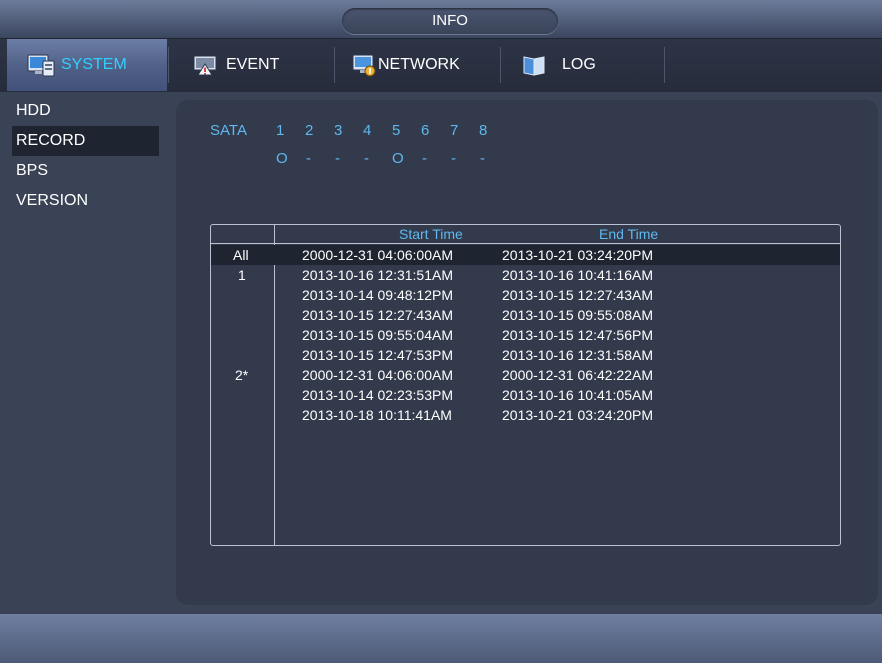 The height and width of the screenshot is (663, 882). Describe the element at coordinates (377, 295) in the screenshot. I see `start-time-cell: 2013-10-14 09:48:12PM` at that location.